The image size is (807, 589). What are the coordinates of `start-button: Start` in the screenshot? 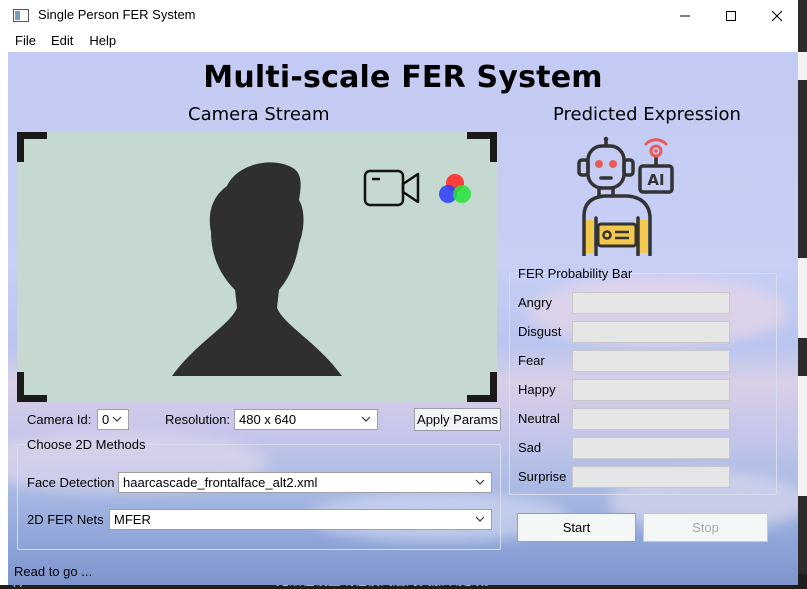 It's located at (576, 527).